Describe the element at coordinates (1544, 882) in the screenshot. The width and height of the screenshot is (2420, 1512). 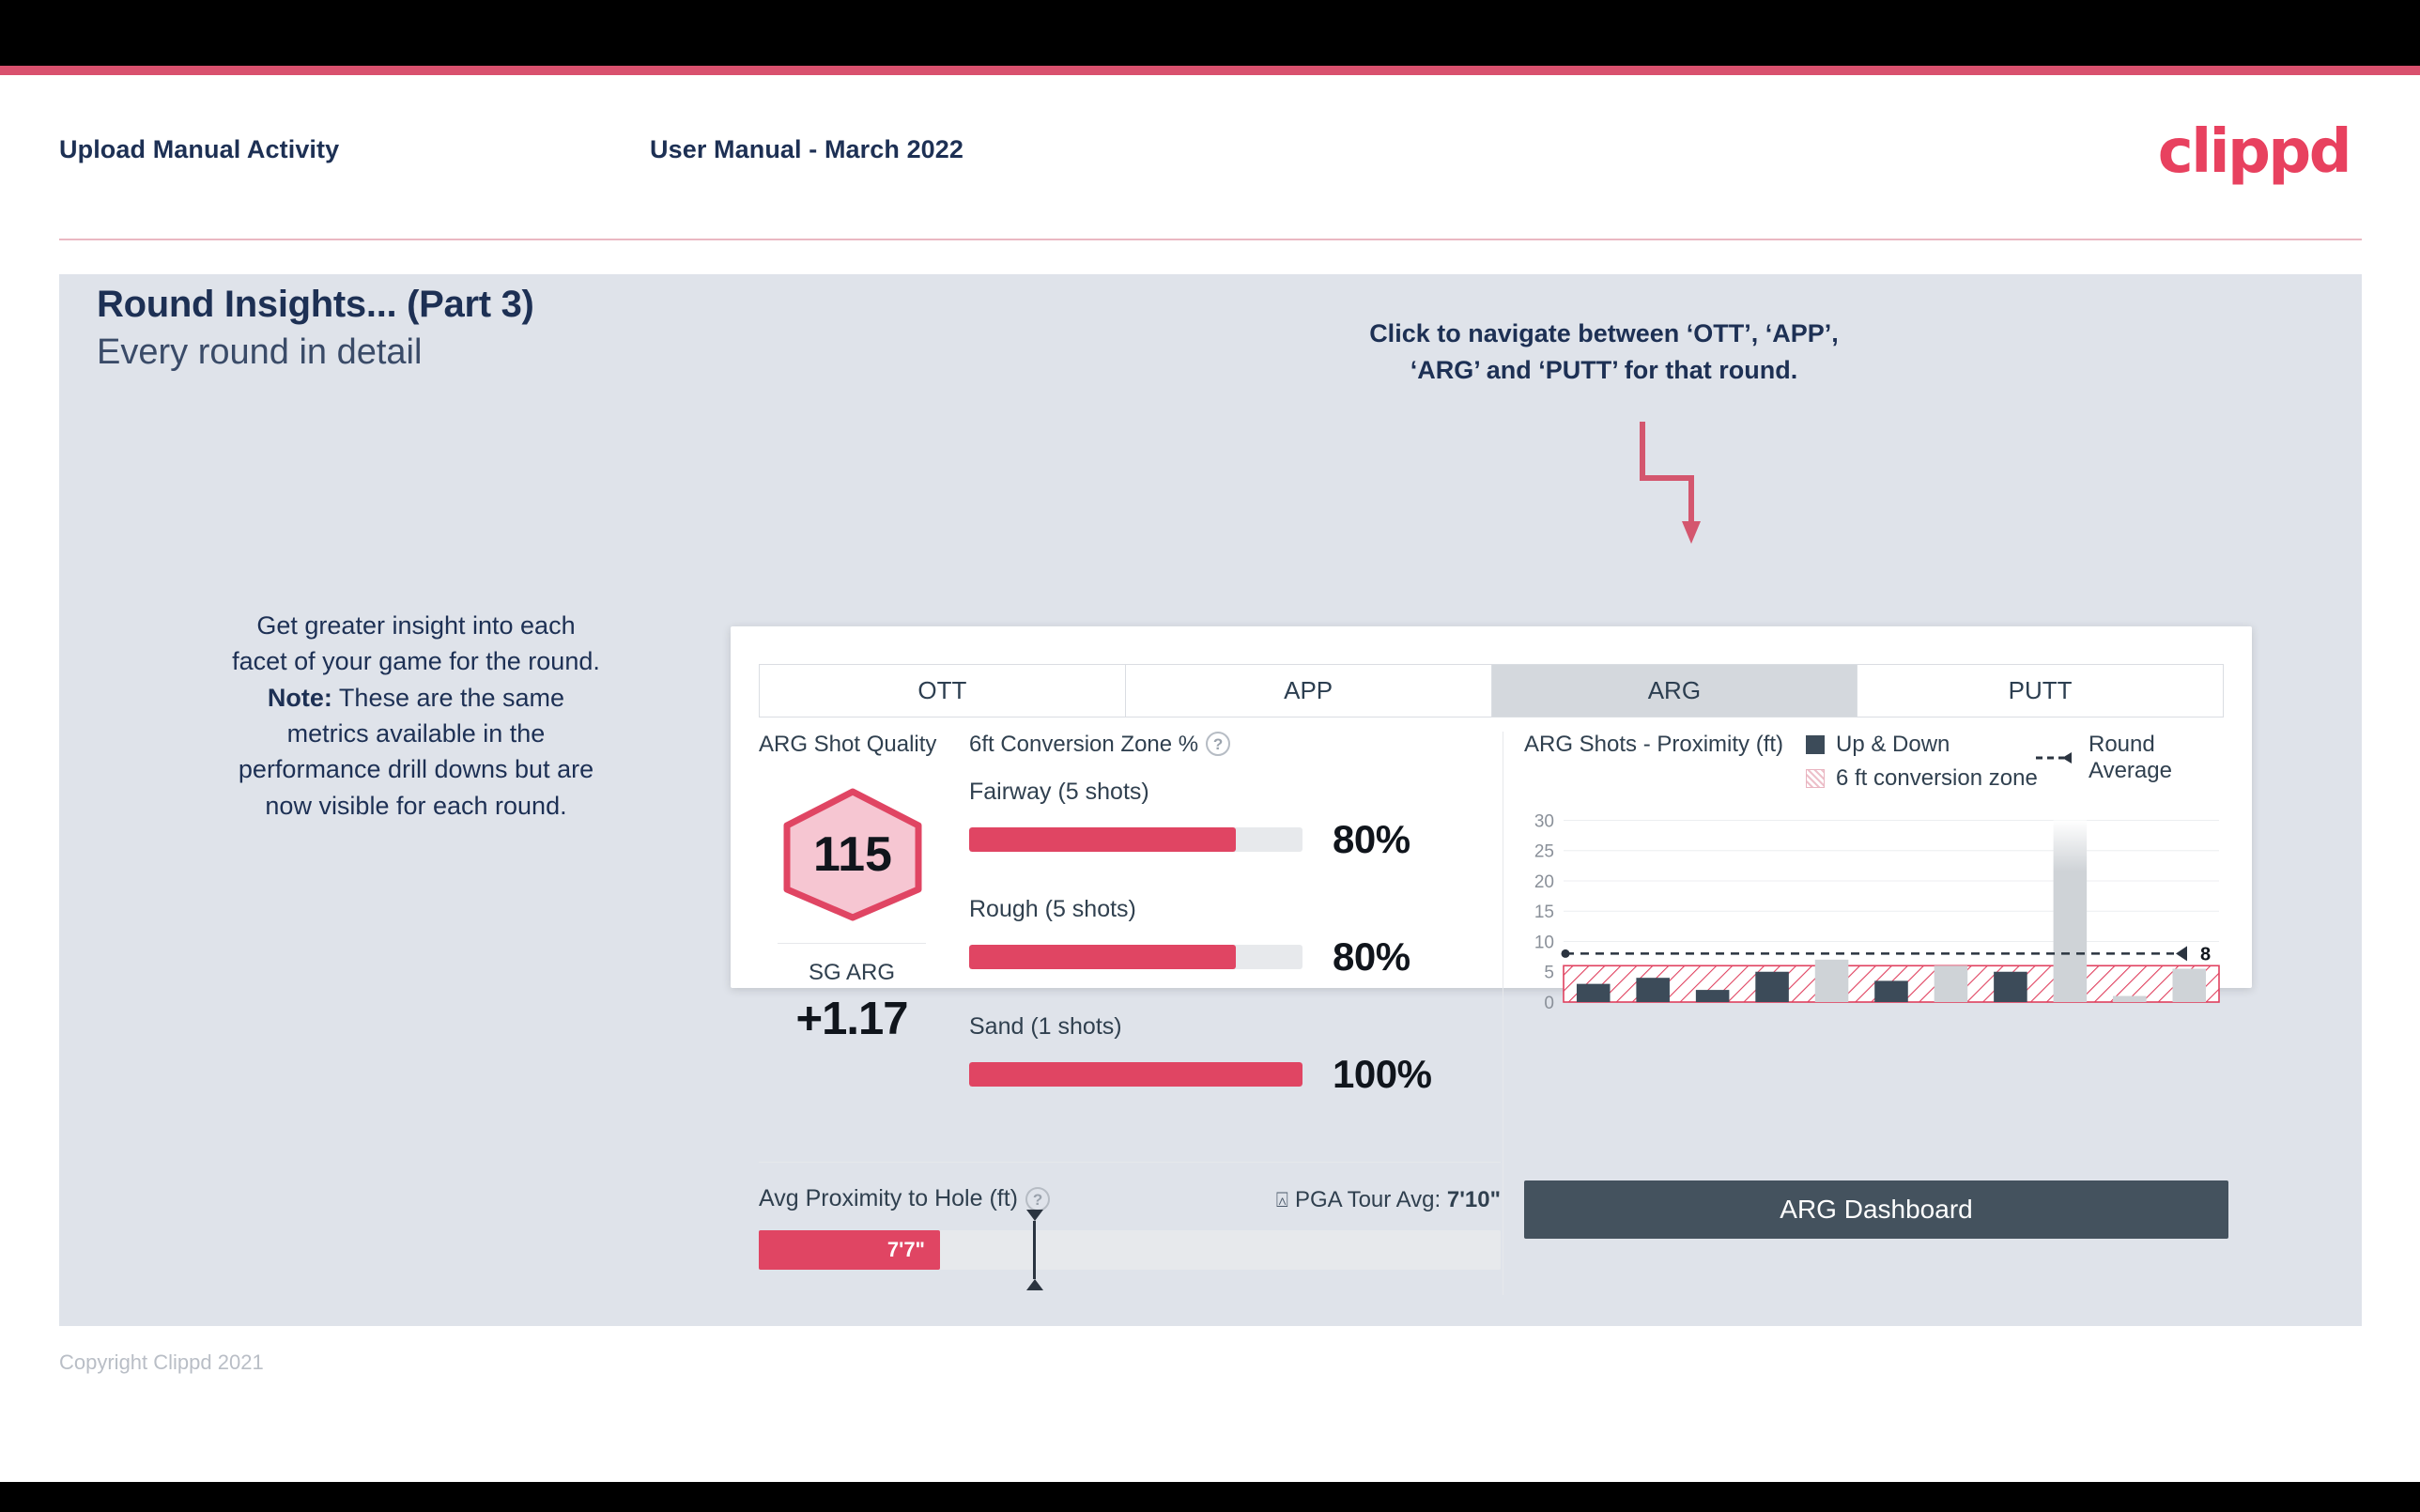
I see `y-axis-tick-label: 20` at that location.